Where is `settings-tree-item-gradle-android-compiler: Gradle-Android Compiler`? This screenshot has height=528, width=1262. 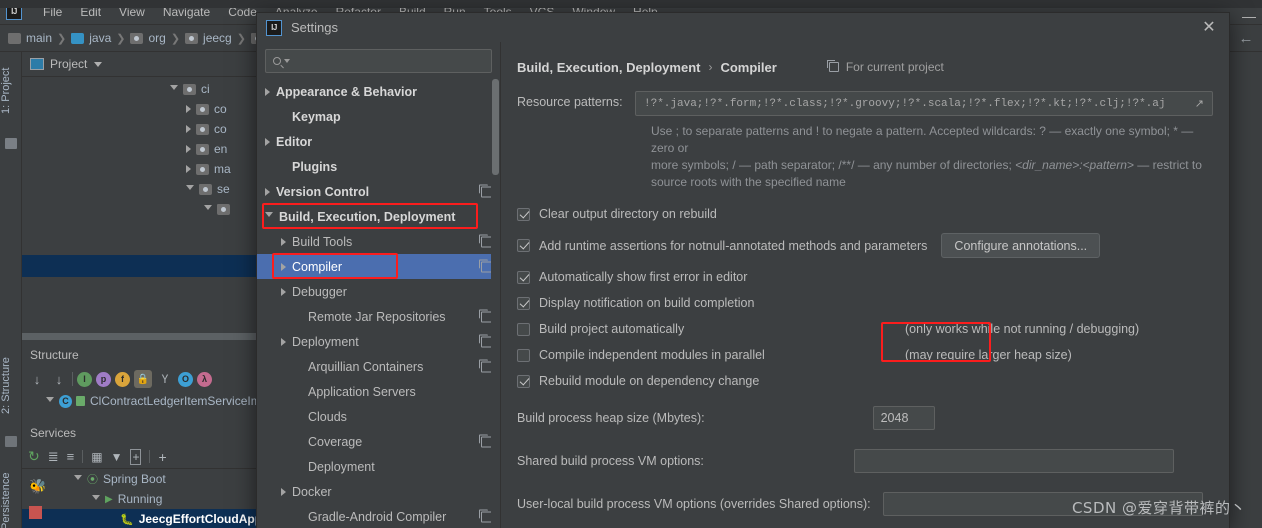
settings-tree-item-gradle-android-compiler: Gradle-Android Compiler is located at coordinates (378, 516).